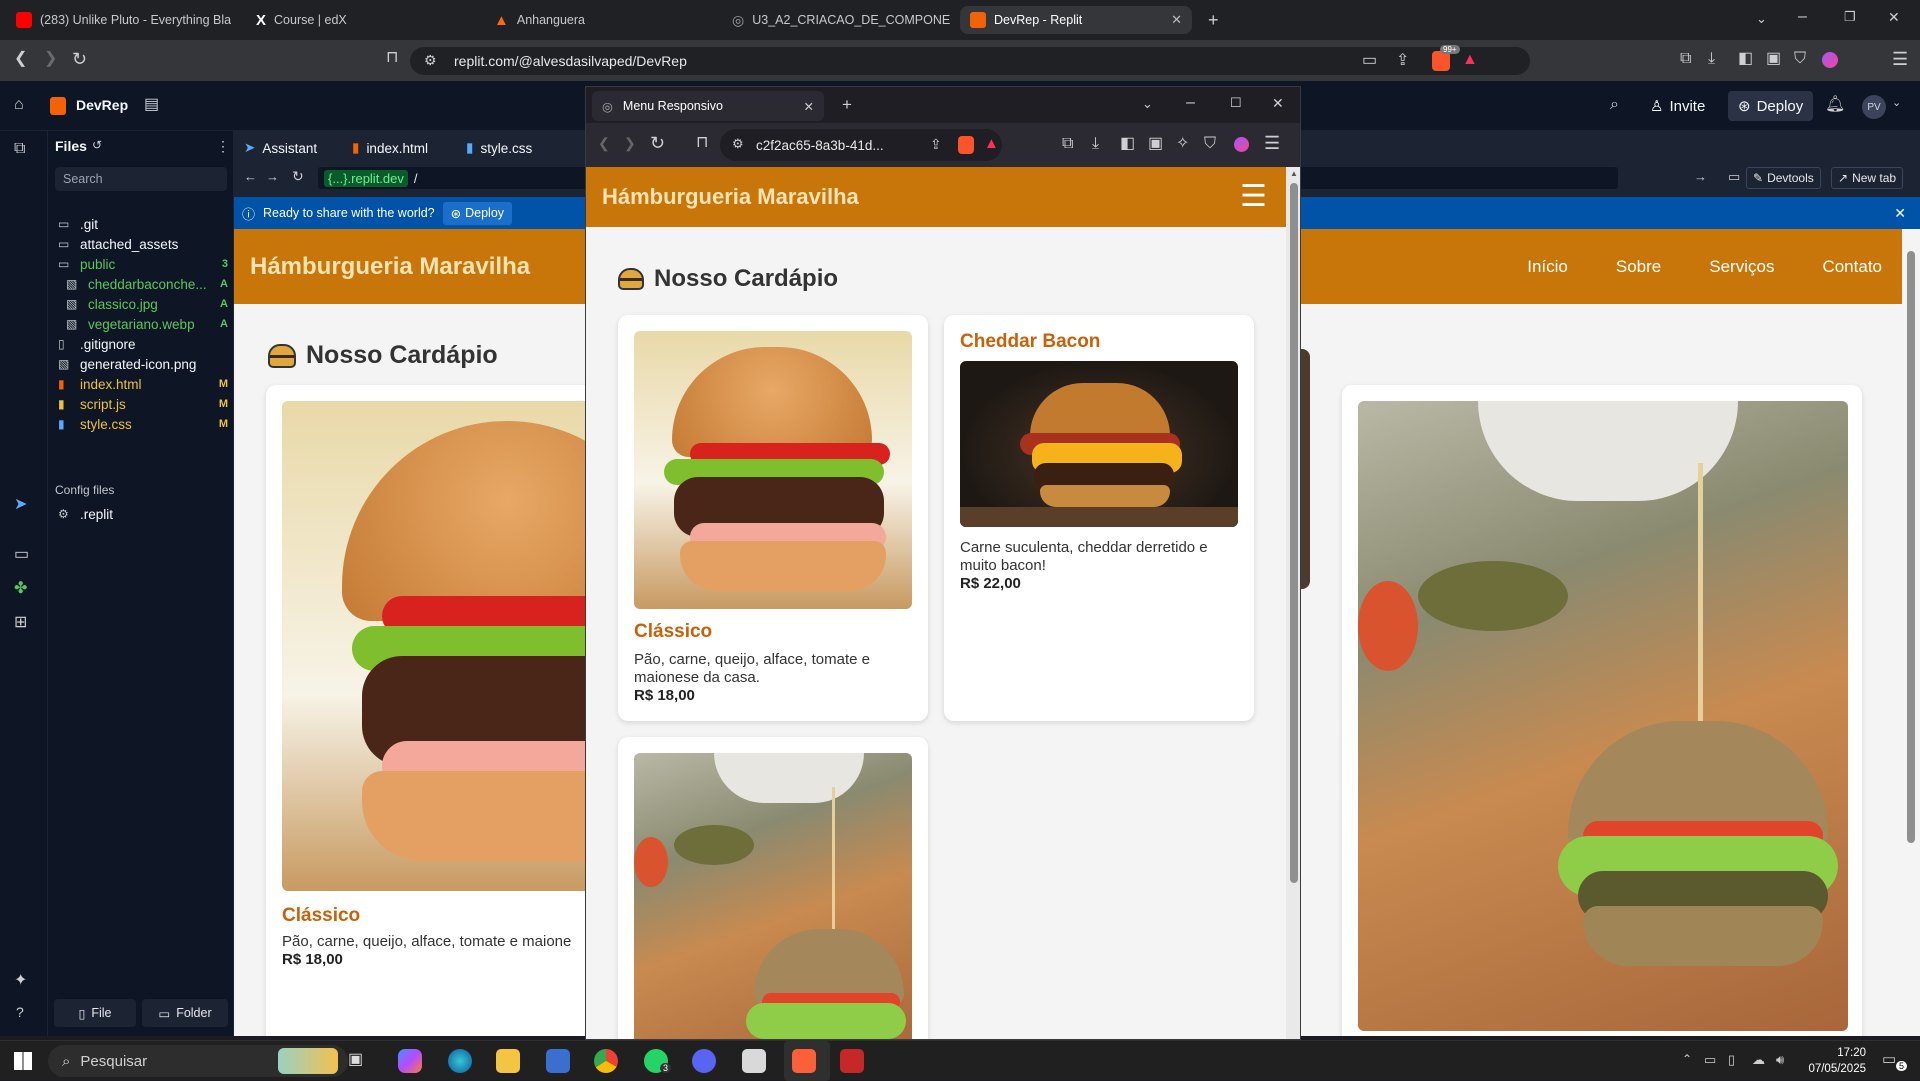 This screenshot has height=1081, width=1920. What do you see at coordinates (20, 1012) in the screenshot?
I see `help-icon: ?` at bounding box center [20, 1012].